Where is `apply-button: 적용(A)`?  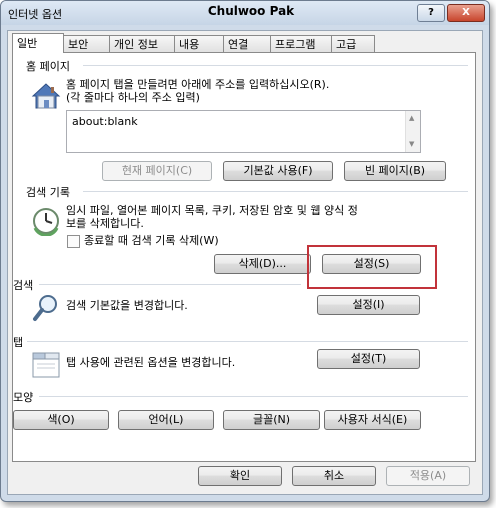
apply-button: 적용(A) is located at coordinates (428, 476).